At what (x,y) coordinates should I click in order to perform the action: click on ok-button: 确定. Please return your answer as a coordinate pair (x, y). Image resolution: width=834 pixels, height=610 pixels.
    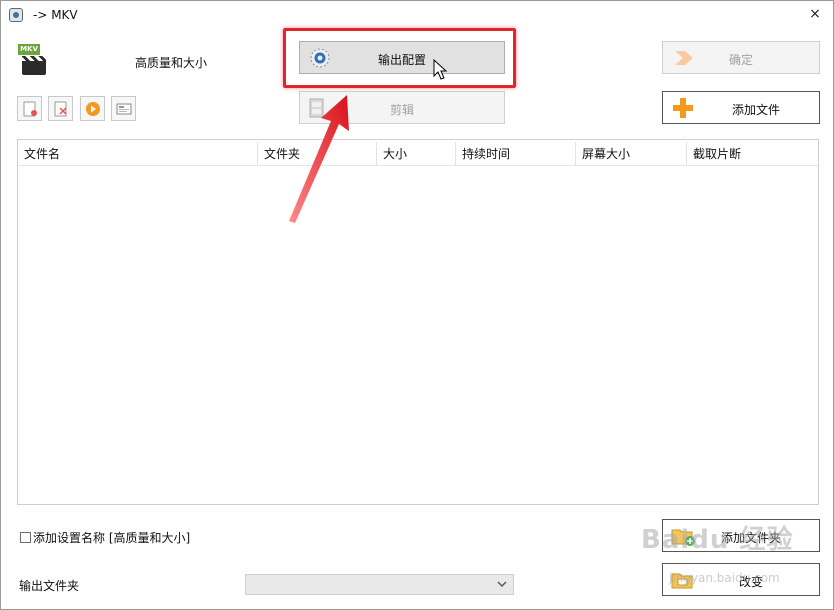
    Looking at the image, I should click on (741, 57).